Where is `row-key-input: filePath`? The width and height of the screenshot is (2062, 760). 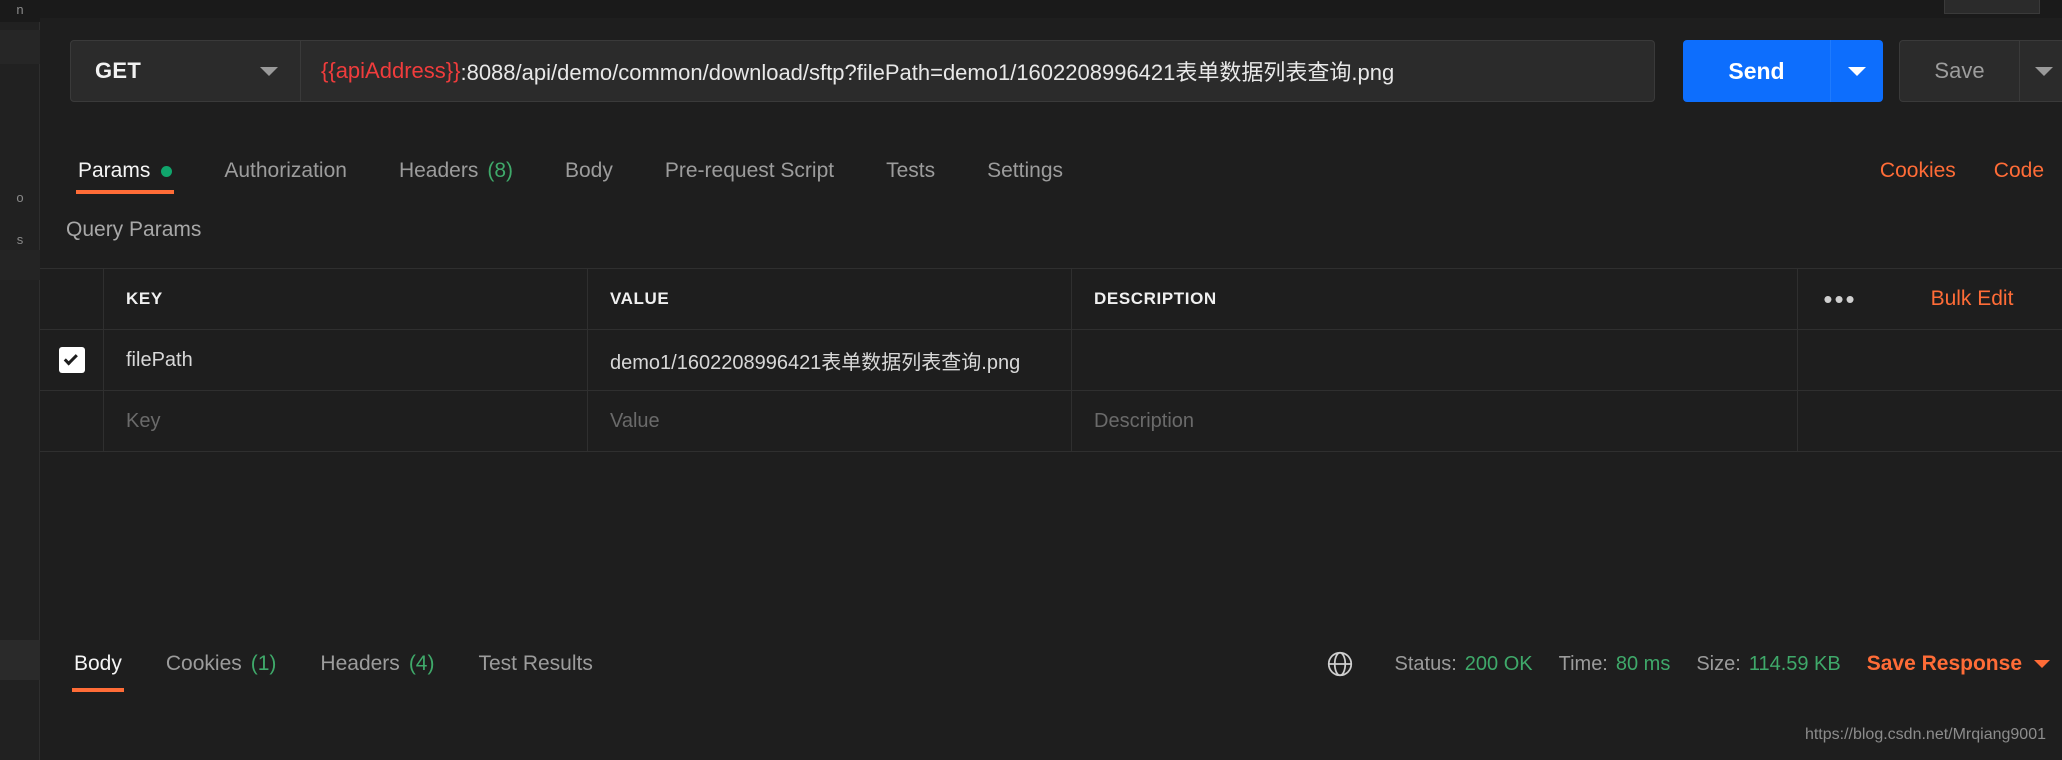 row-key-input: filePath is located at coordinates (346, 360).